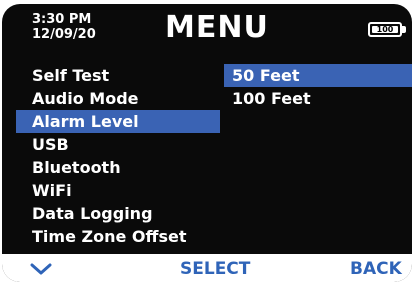 The width and height of the screenshot is (412, 284). Describe the element at coordinates (64, 34) in the screenshot. I see `date-label: 12/09/20` at that location.